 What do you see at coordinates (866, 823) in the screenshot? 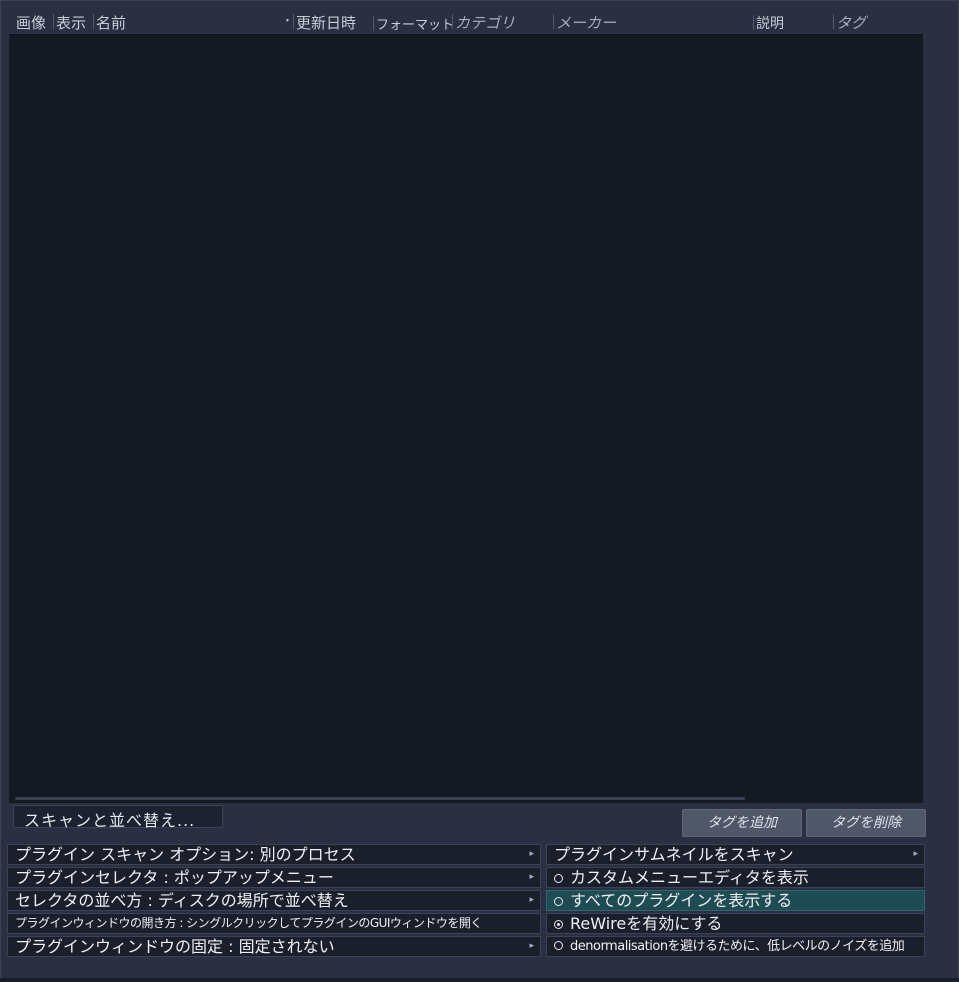
I see `remove-tag-button: タグを削除` at bounding box center [866, 823].